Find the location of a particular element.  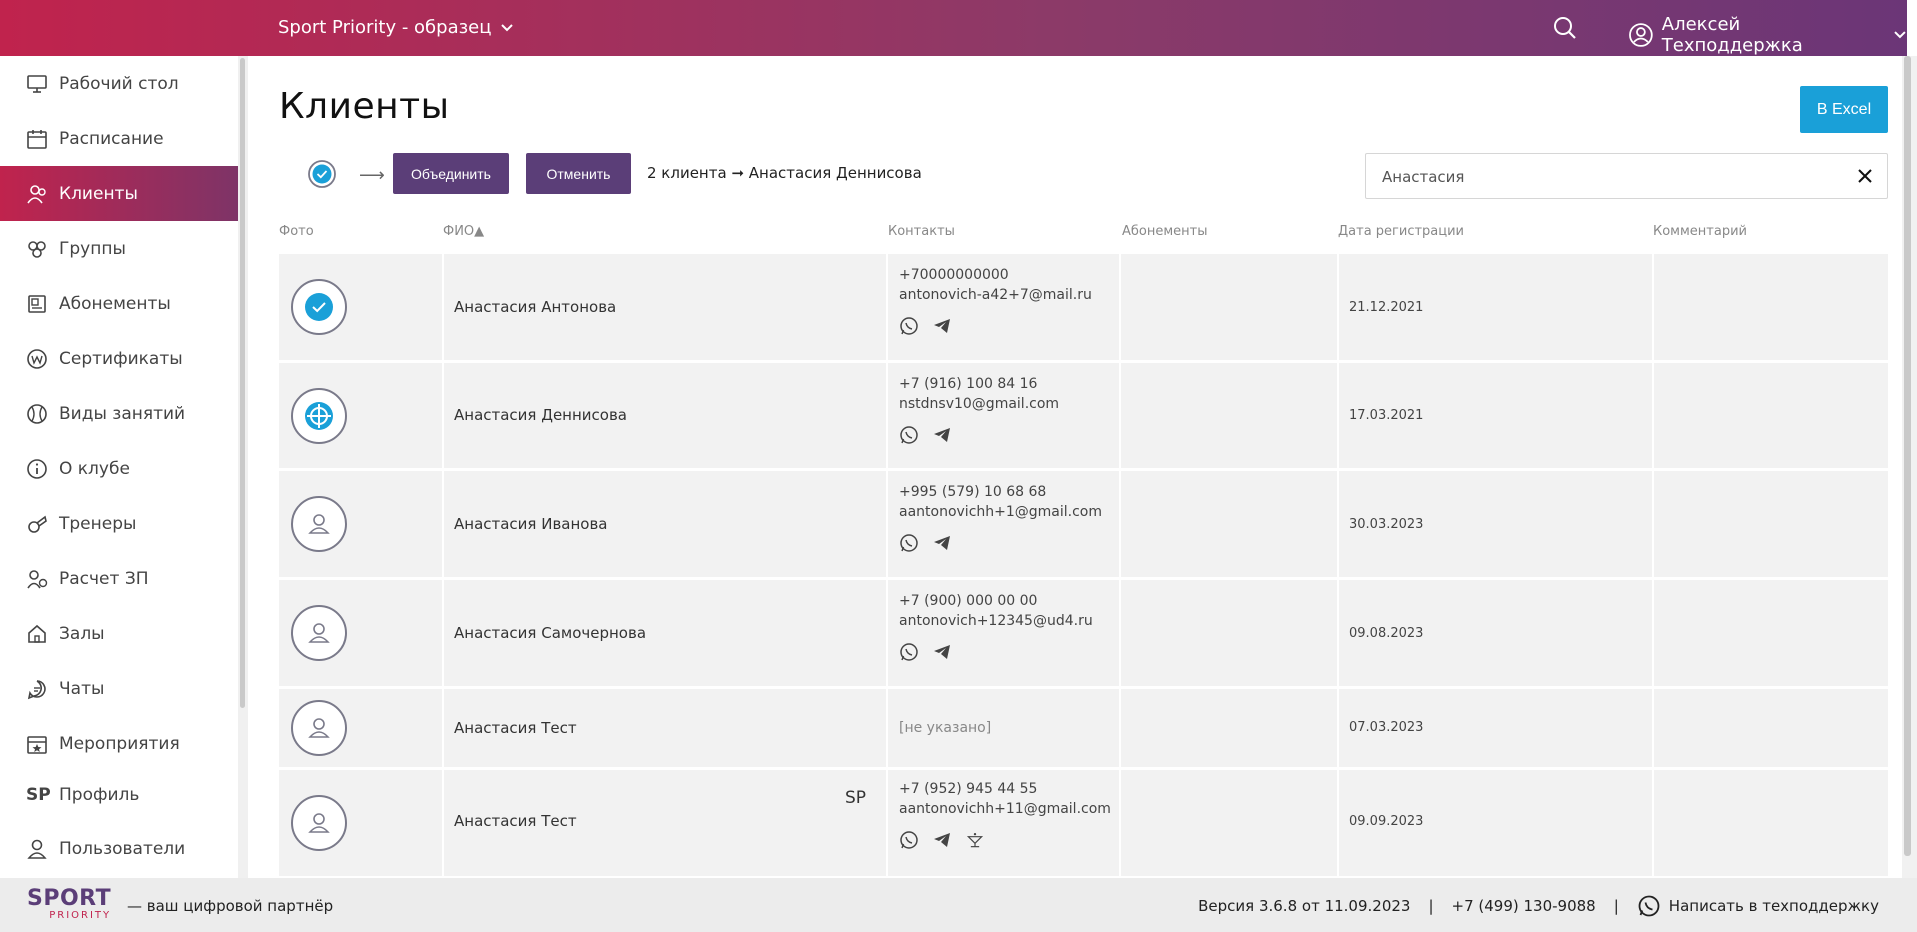

sidebar-item-schedule: Расписание is located at coordinates (119, 138).